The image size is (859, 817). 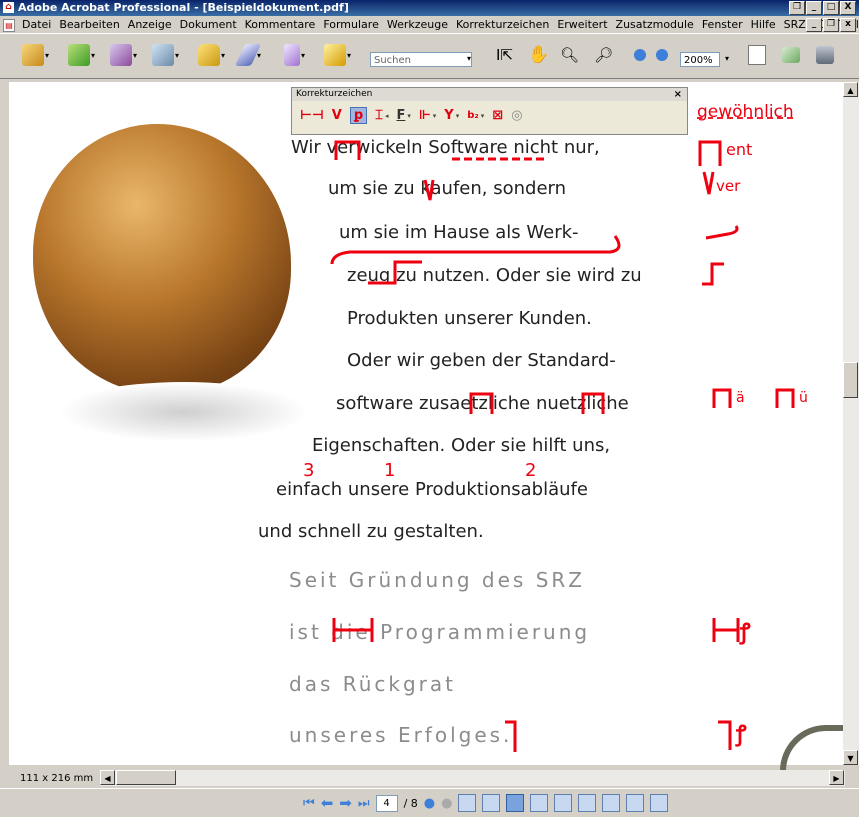 I want to click on scroll-down-button: ▼, so click(x=850, y=757).